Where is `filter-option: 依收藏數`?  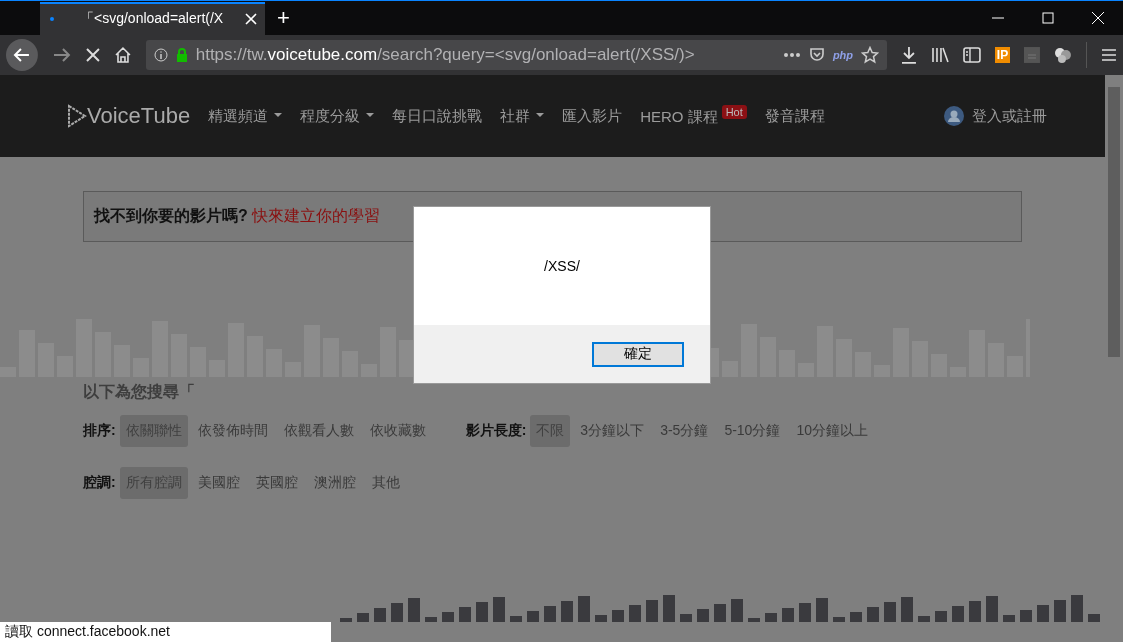
filter-option: 依收藏數 is located at coordinates (397, 431).